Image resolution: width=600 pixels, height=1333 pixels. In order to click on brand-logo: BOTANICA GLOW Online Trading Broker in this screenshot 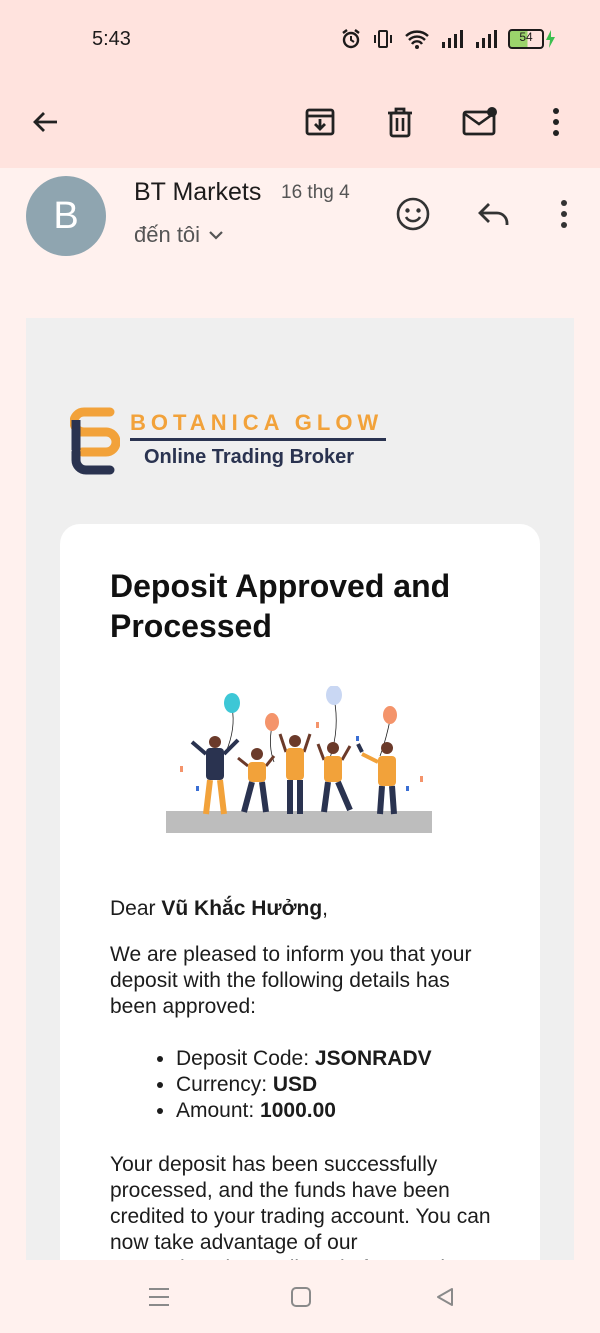, I will do `click(235, 441)`.